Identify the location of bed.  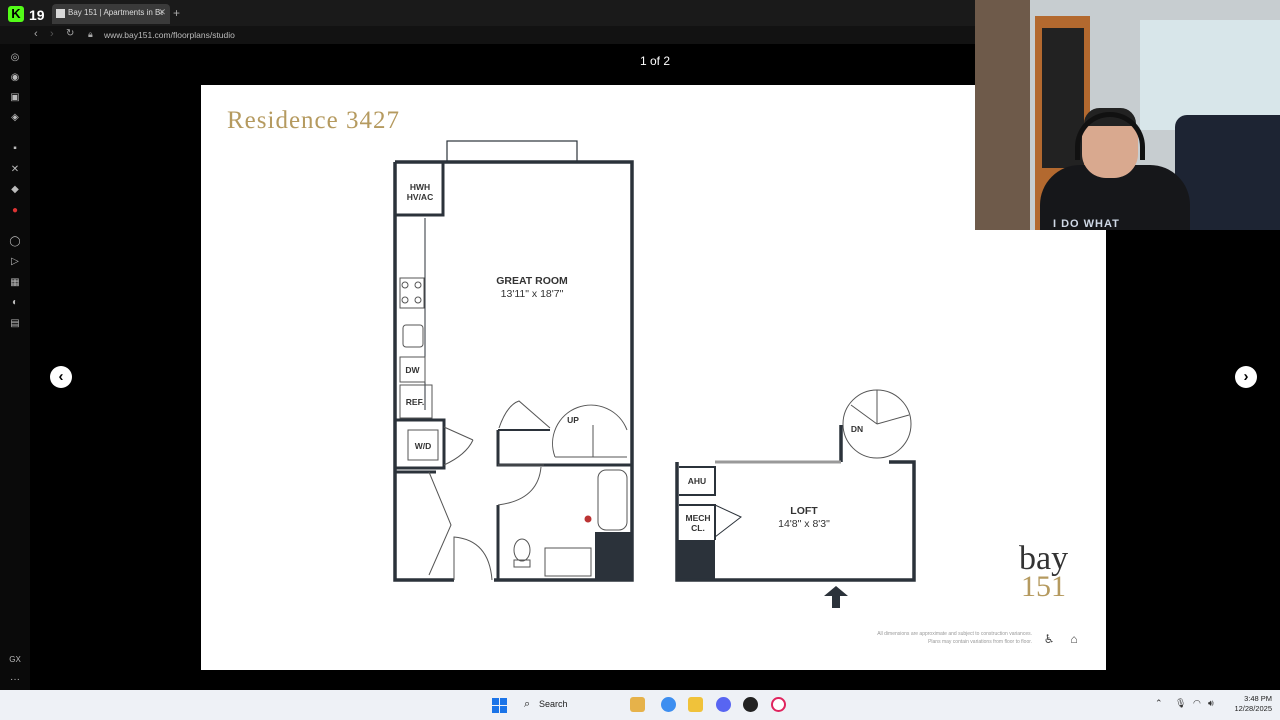
(1227, 172).